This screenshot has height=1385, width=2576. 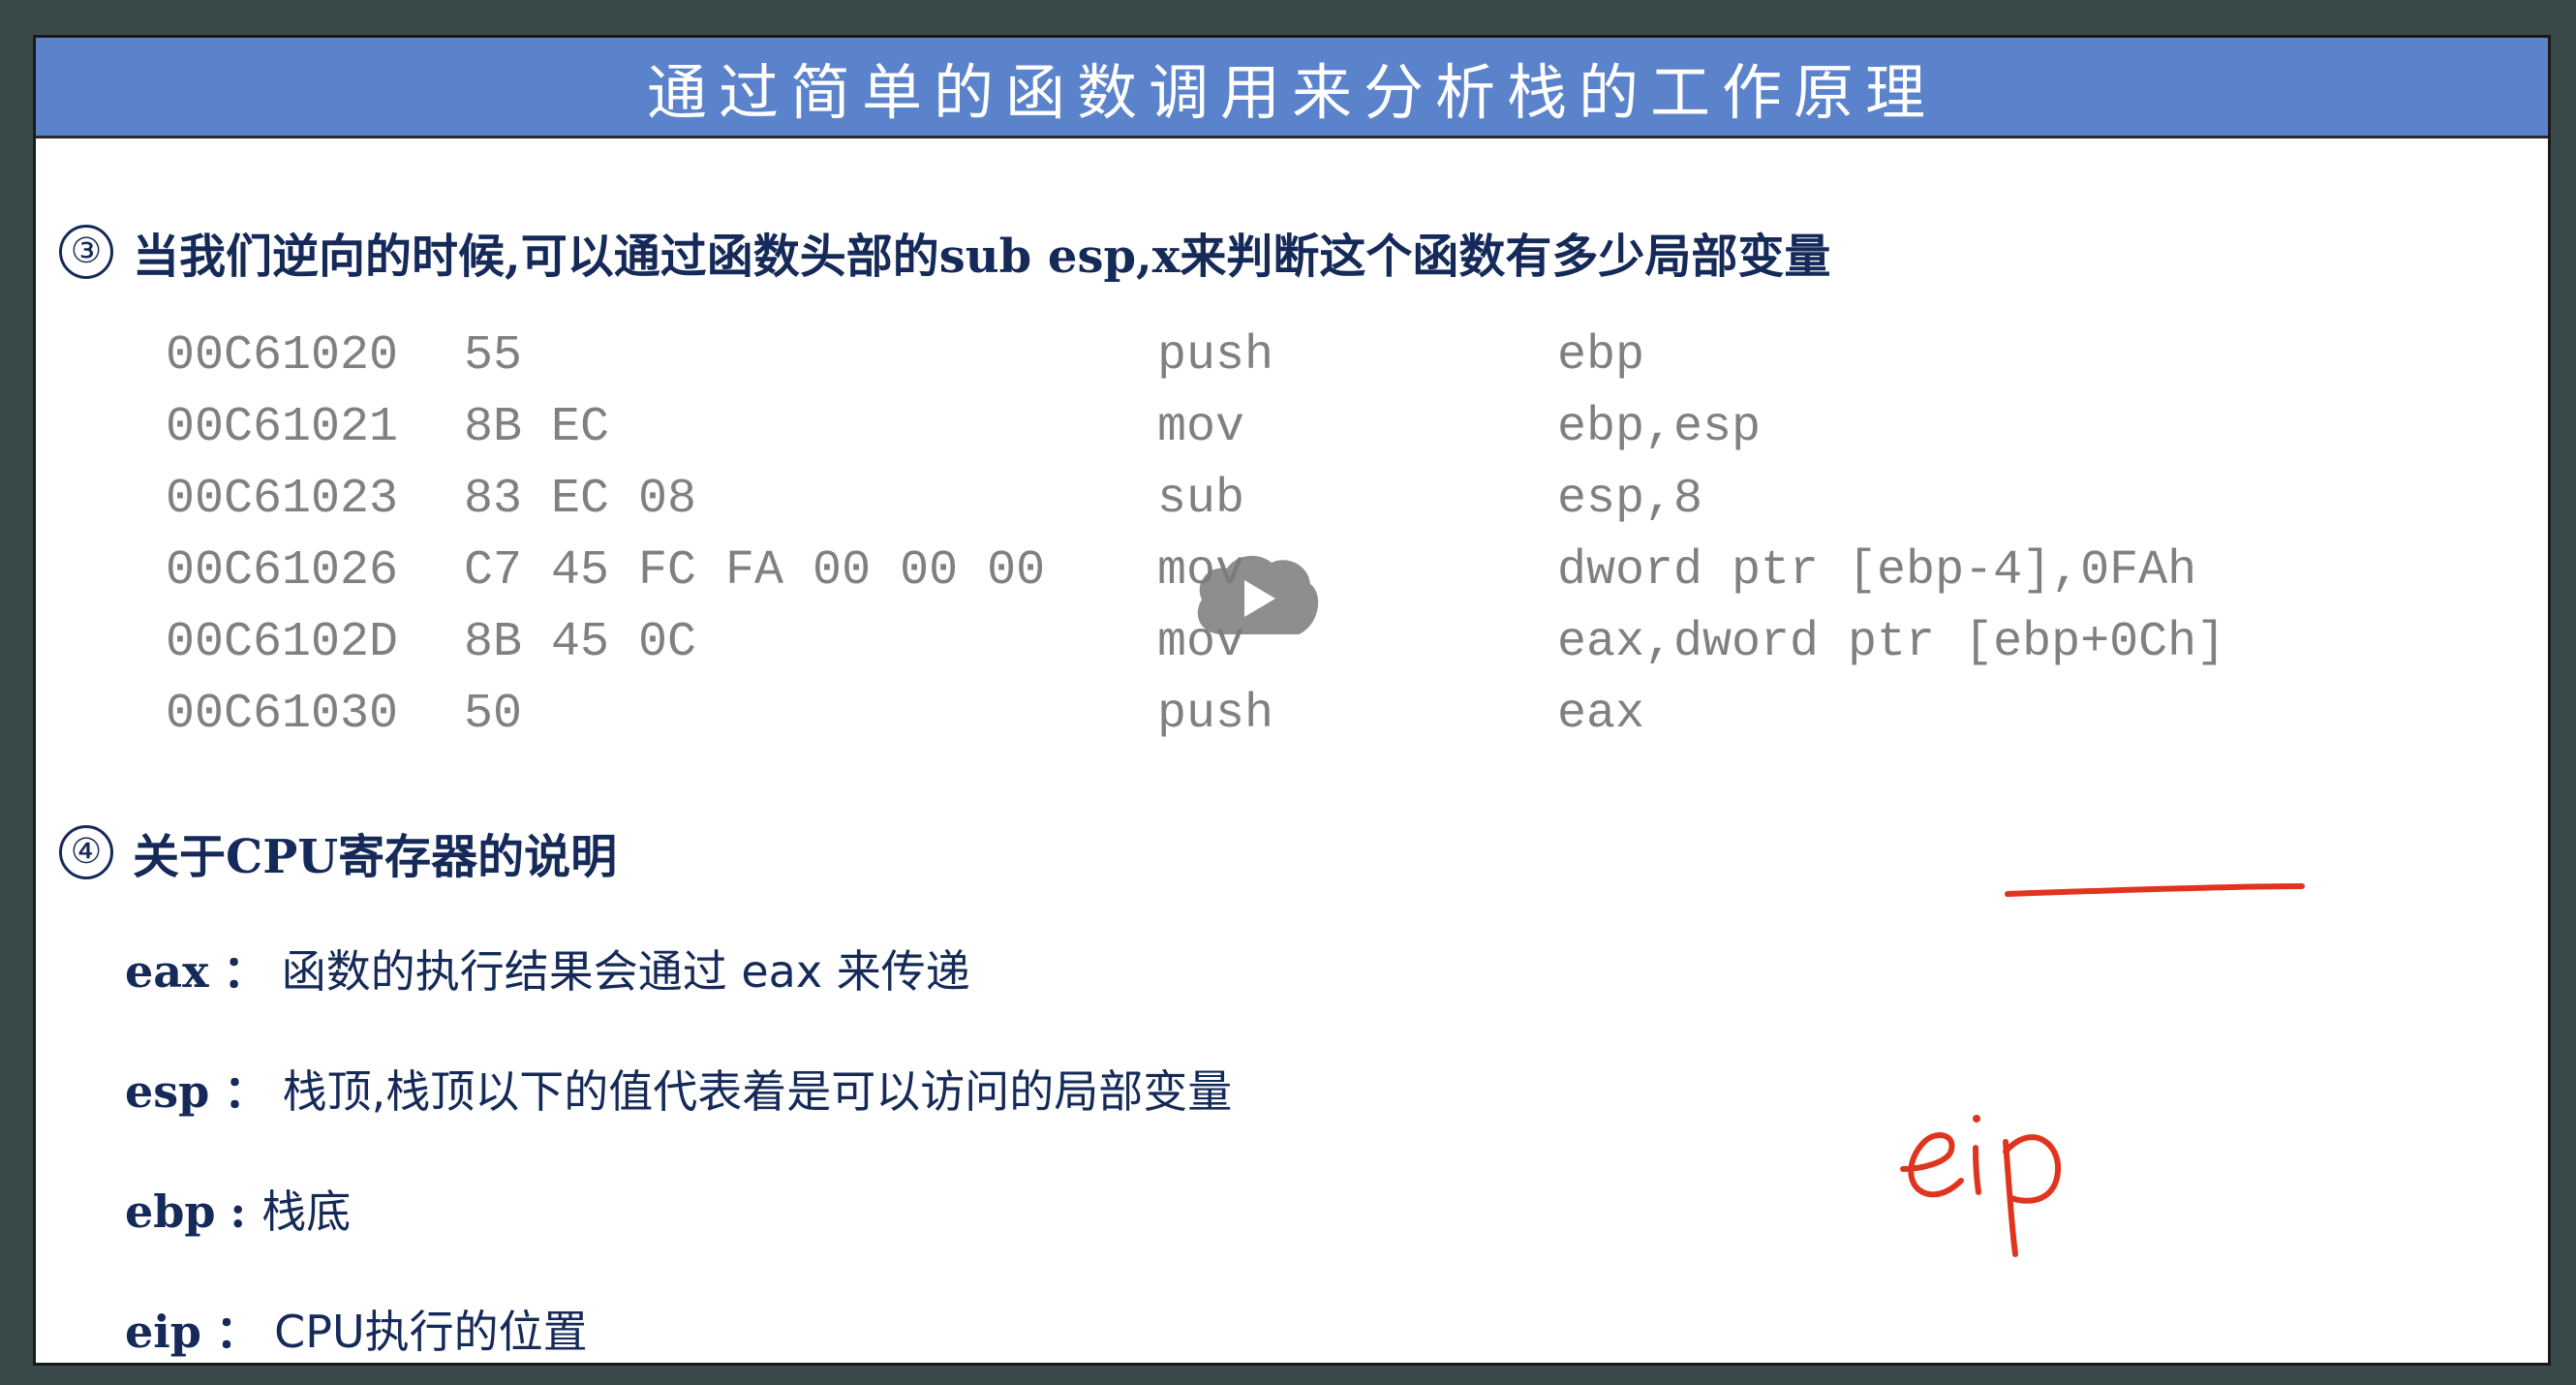 I want to click on code-address: 00C6102D, so click(x=282, y=642).